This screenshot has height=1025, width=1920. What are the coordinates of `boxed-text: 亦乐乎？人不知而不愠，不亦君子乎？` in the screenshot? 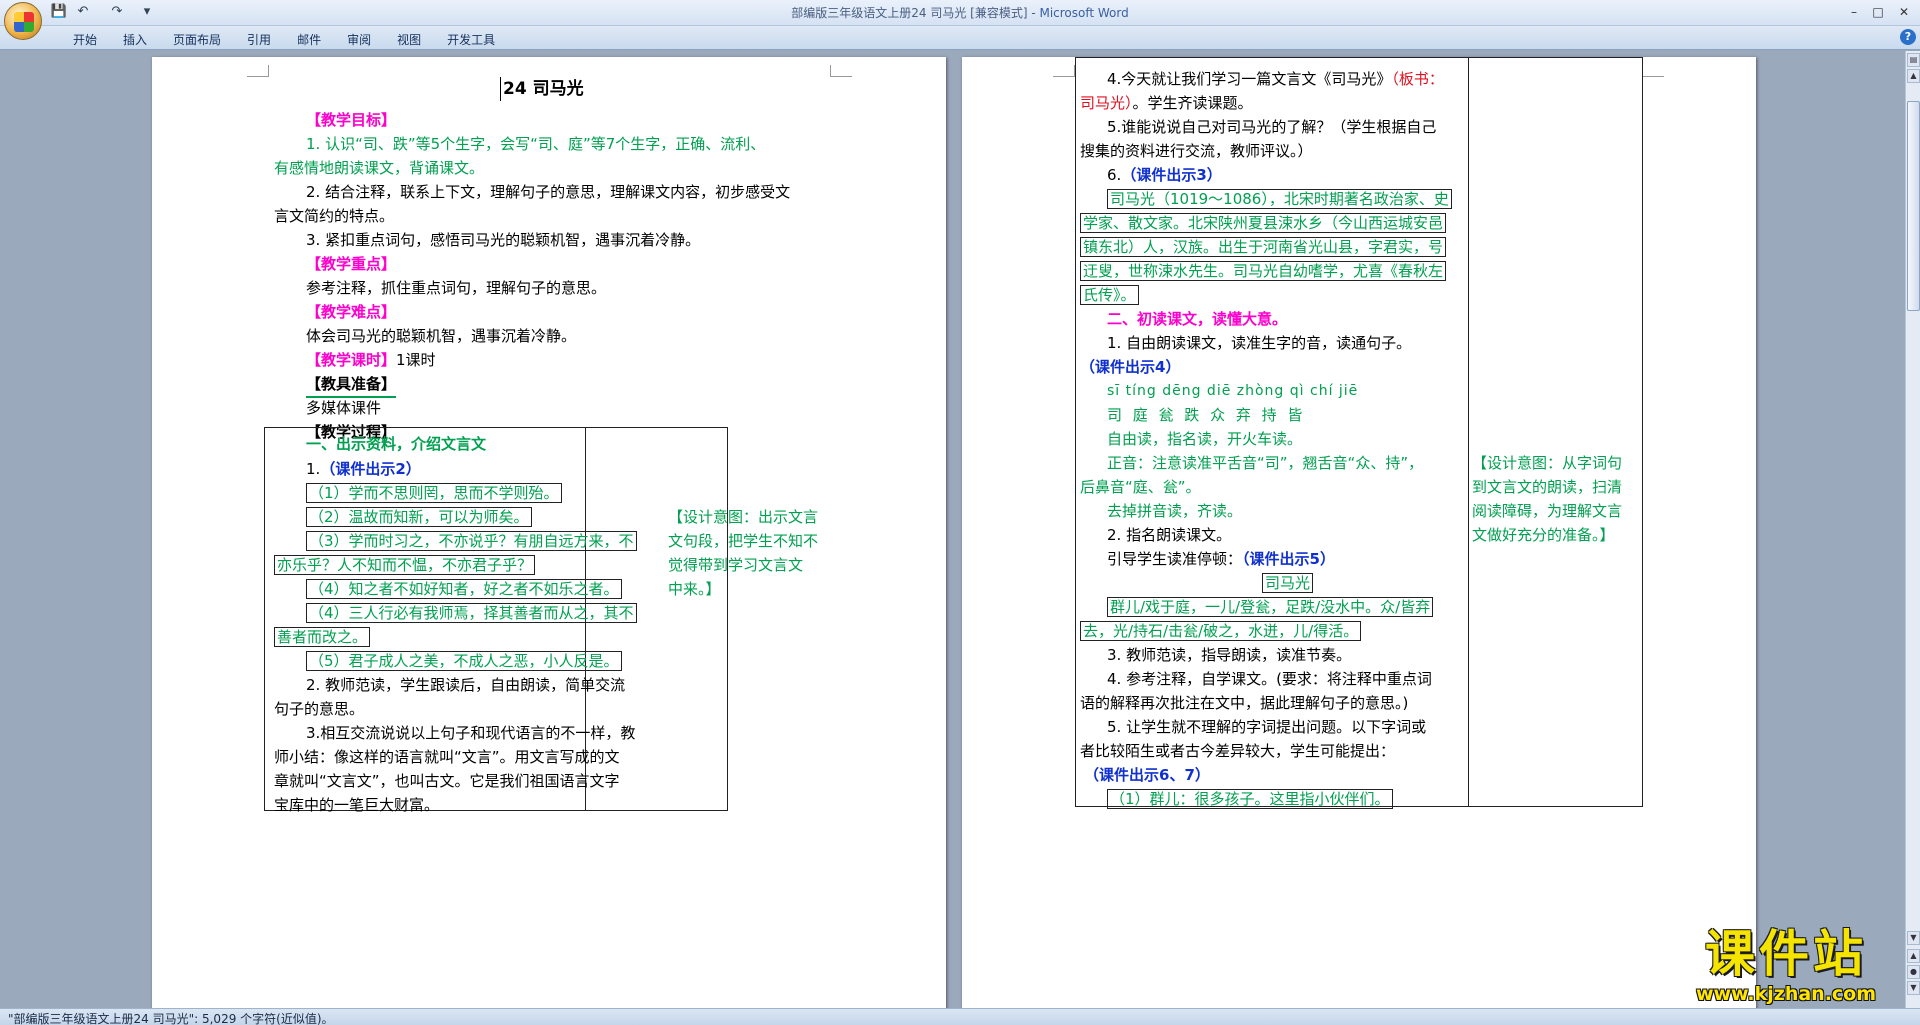 It's located at (405, 565).